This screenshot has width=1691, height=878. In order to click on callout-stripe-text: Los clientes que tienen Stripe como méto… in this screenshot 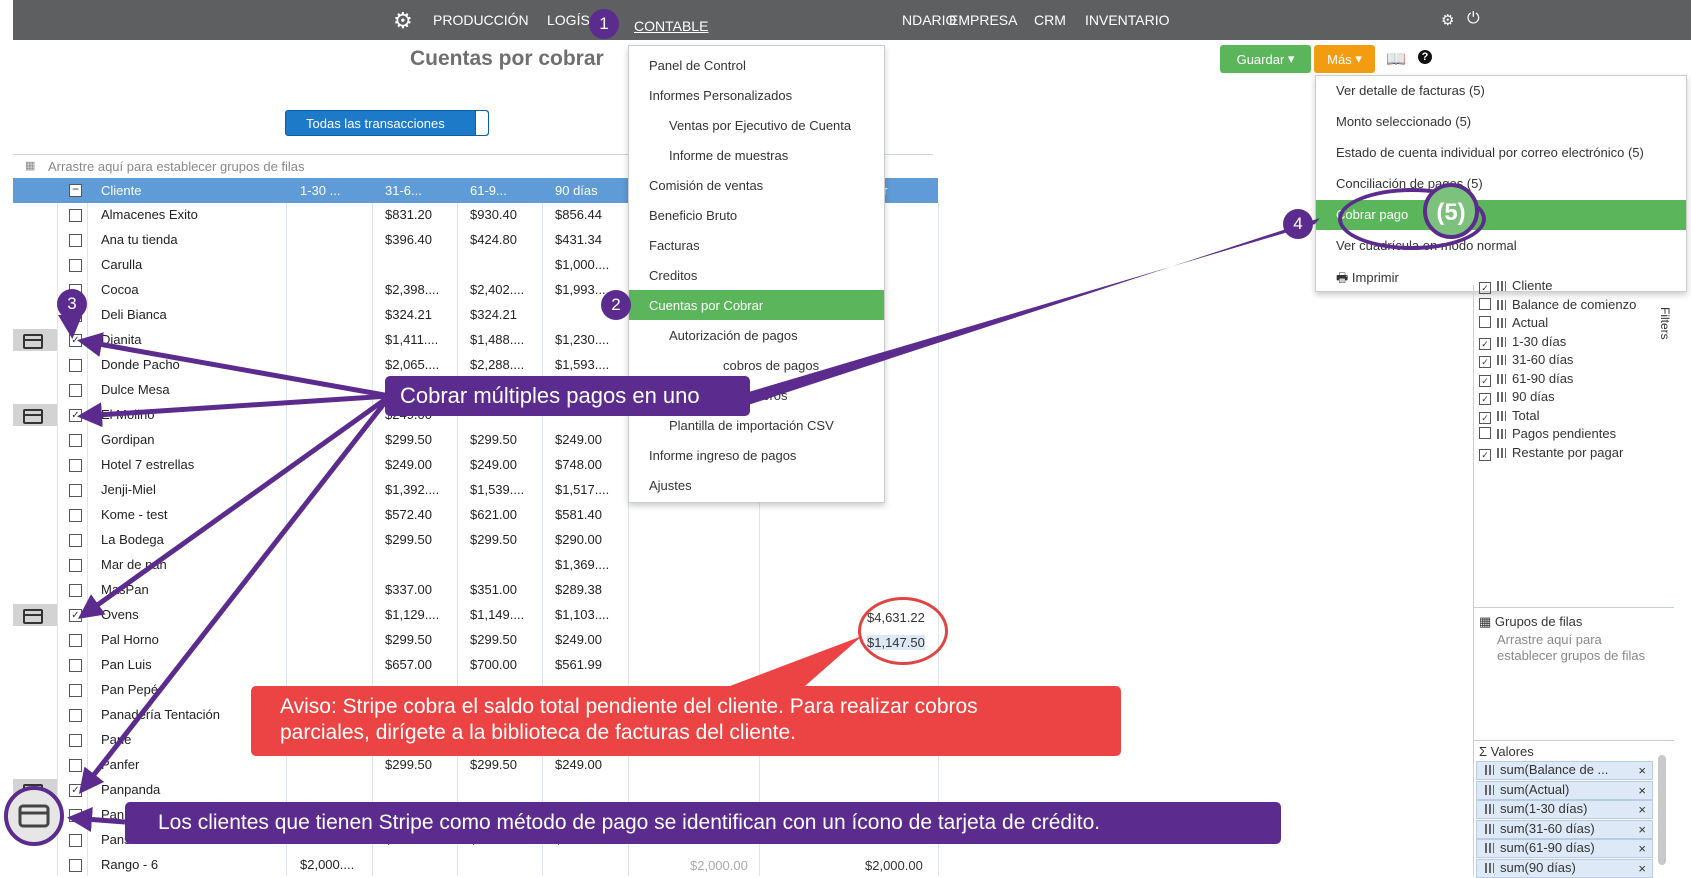, I will do `click(629, 822)`.